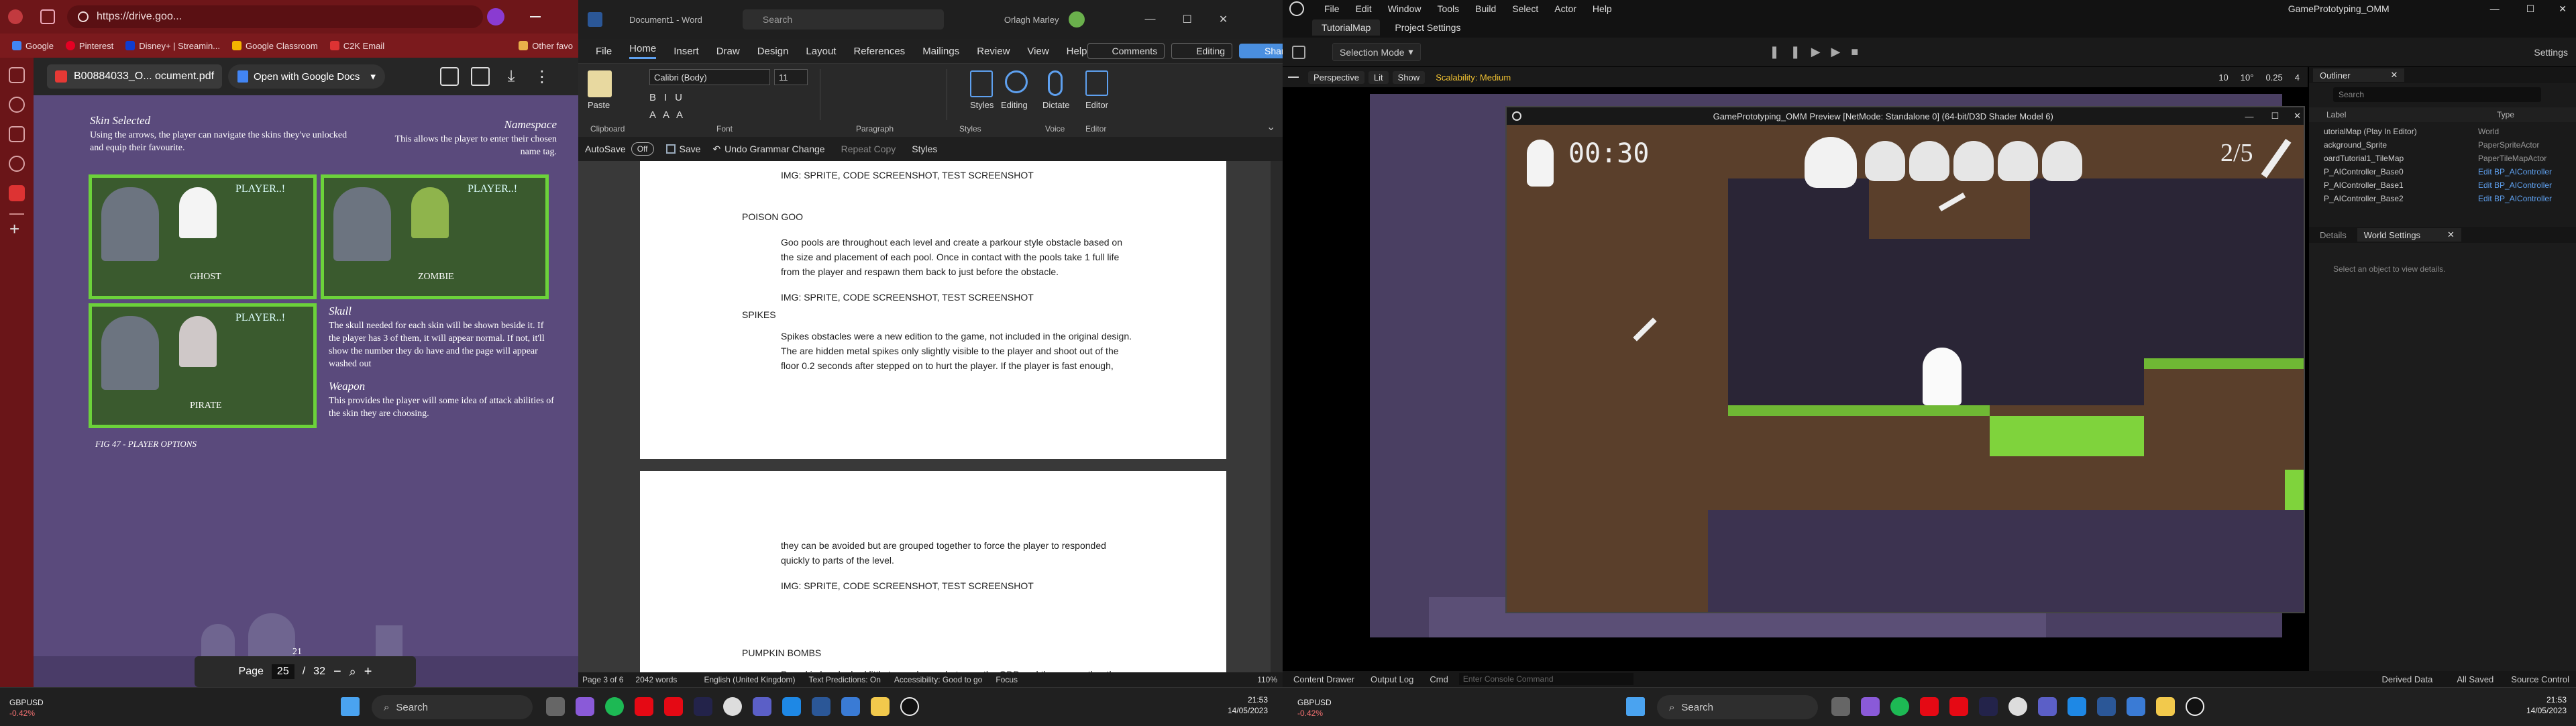 Image resolution: width=2576 pixels, height=726 pixels. I want to click on snap-scale: 0.25, so click(2273, 78).